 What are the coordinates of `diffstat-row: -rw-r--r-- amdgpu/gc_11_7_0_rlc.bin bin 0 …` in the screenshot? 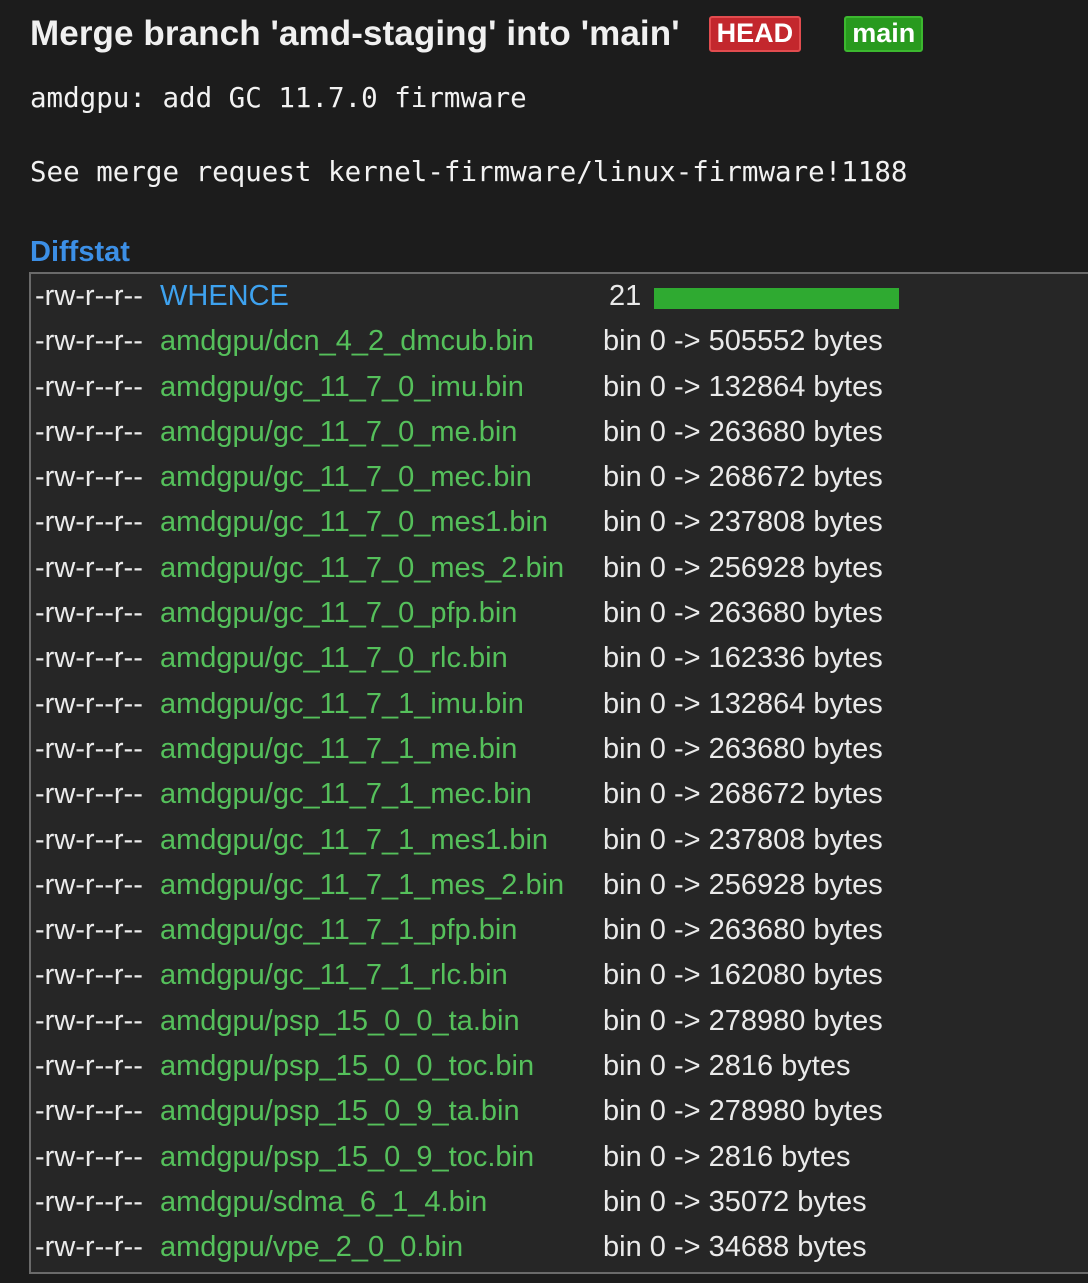 It's located at (559, 658).